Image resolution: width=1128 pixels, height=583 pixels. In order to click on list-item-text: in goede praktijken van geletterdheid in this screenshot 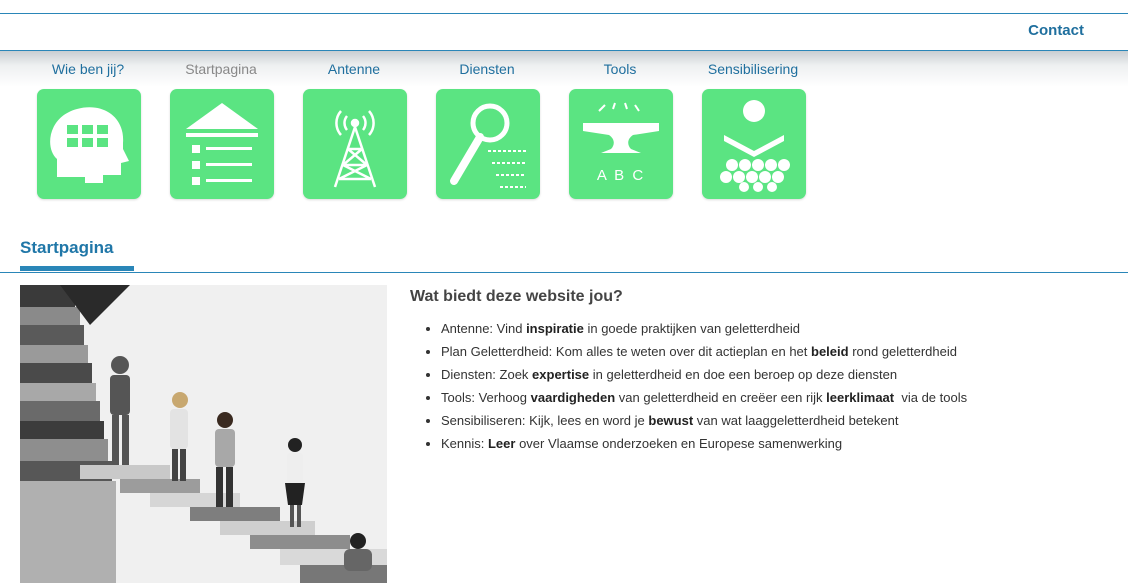, I will do `click(691, 328)`.